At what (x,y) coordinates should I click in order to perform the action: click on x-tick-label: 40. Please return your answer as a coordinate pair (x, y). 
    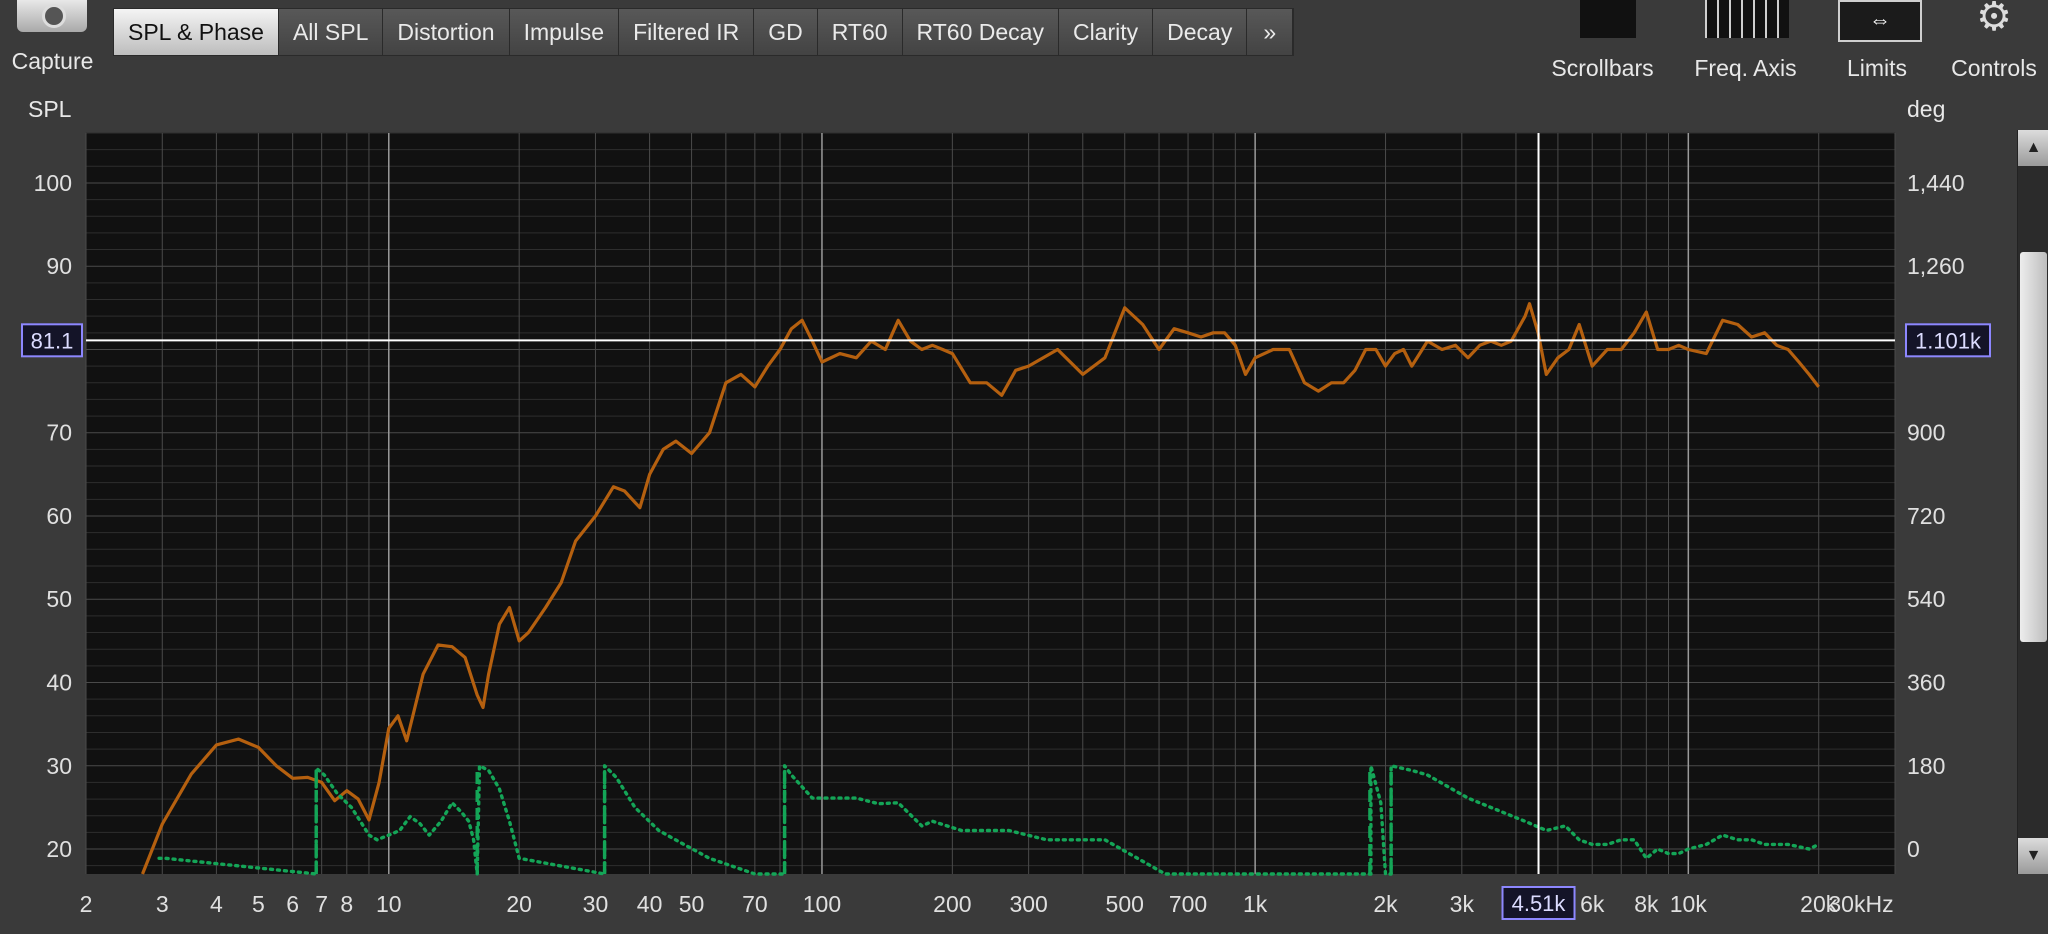
    Looking at the image, I should click on (650, 904).